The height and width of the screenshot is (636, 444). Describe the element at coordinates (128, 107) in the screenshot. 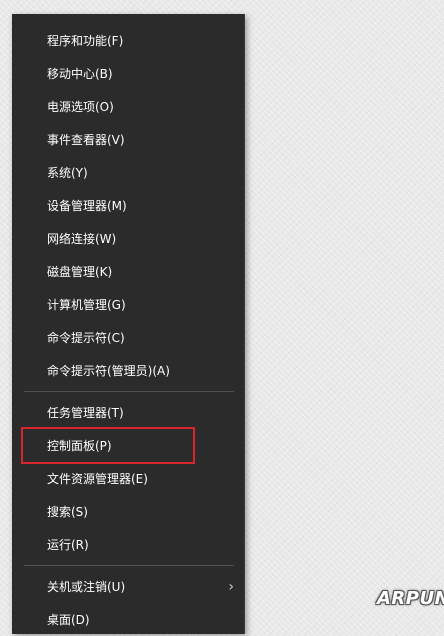

I see `menu-item-power-options: 电源选项(O)` at that location.